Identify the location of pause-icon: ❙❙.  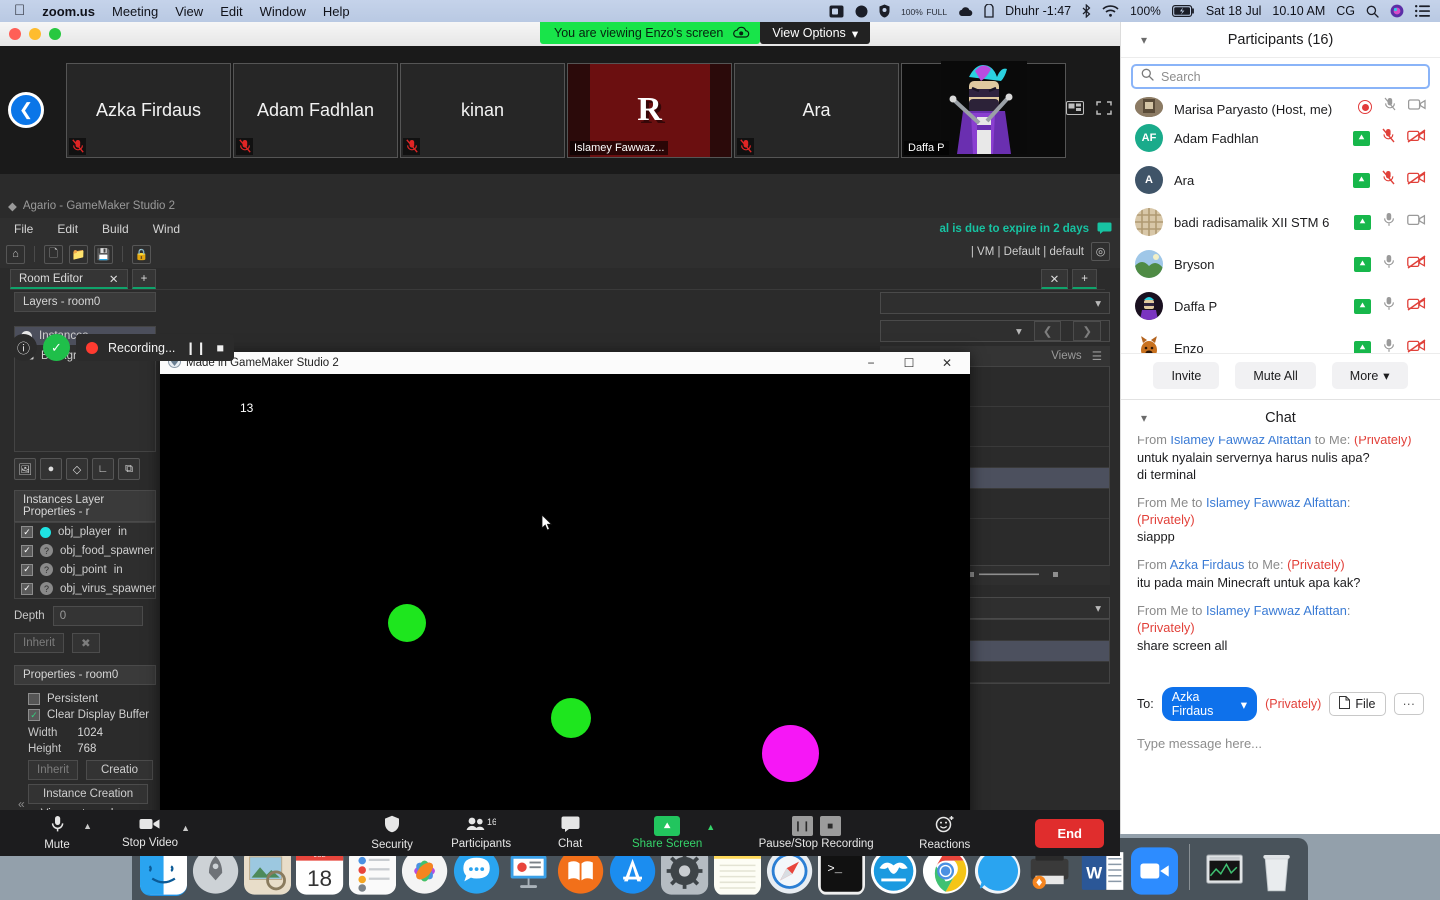
(802, 826).